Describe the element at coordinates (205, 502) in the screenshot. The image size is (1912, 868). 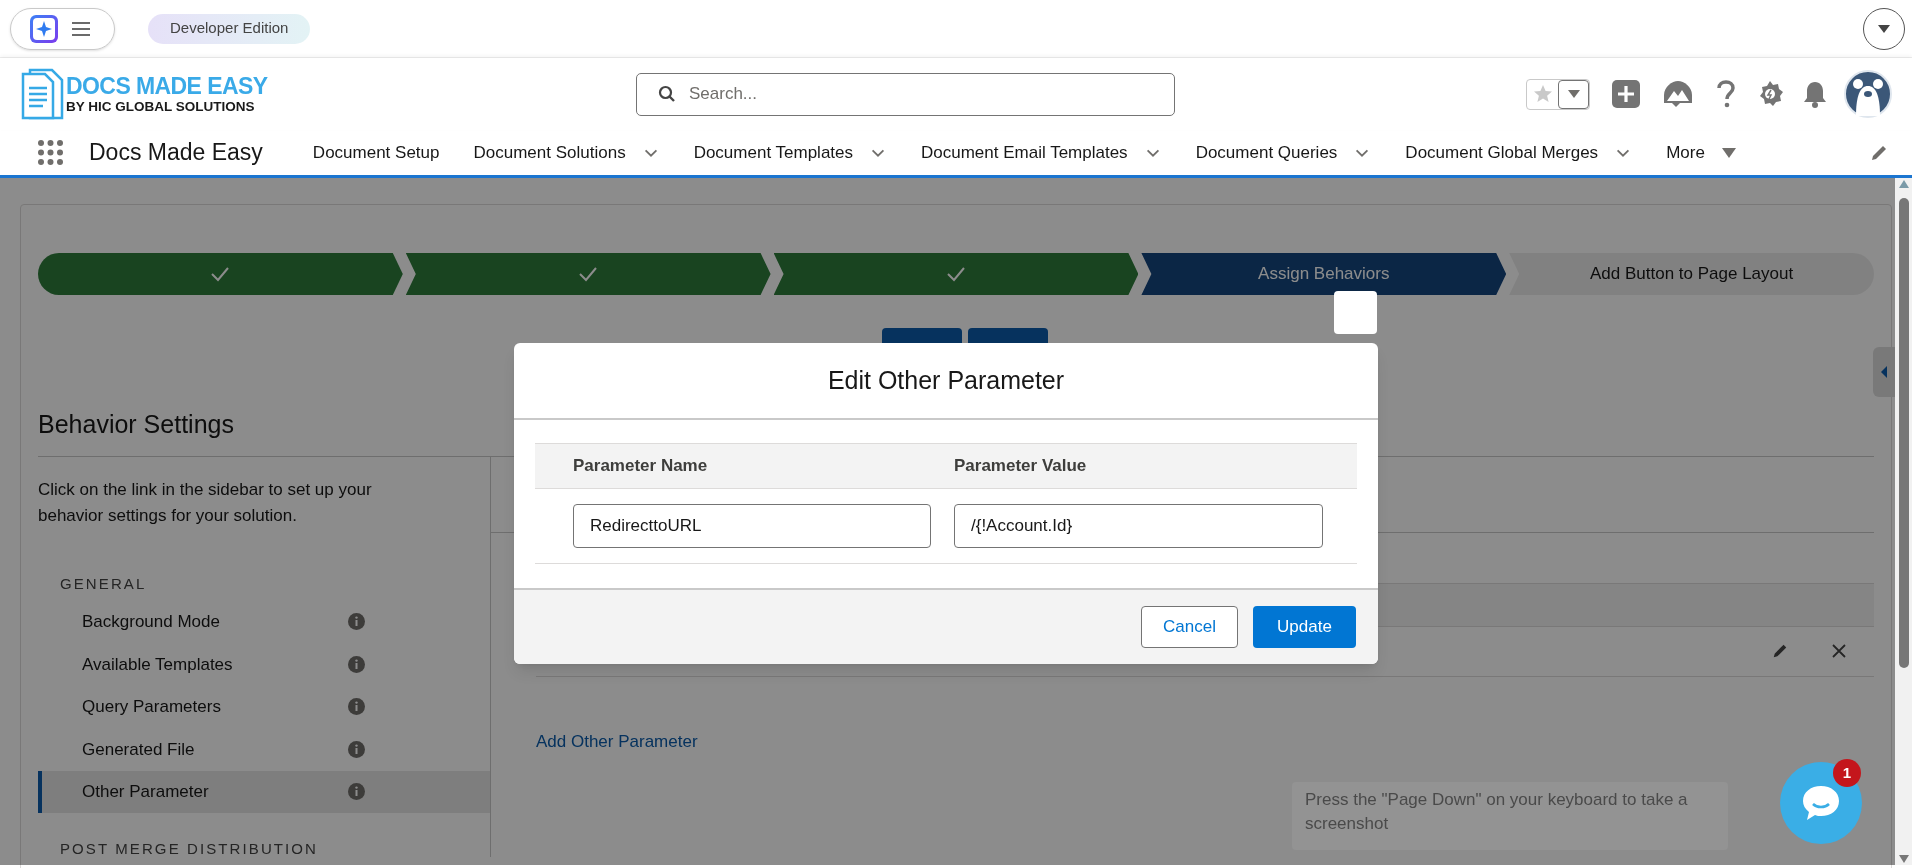
I see `description-text: Click on the link in the sidebar to set up your behavior settings for your solution.` at that location.